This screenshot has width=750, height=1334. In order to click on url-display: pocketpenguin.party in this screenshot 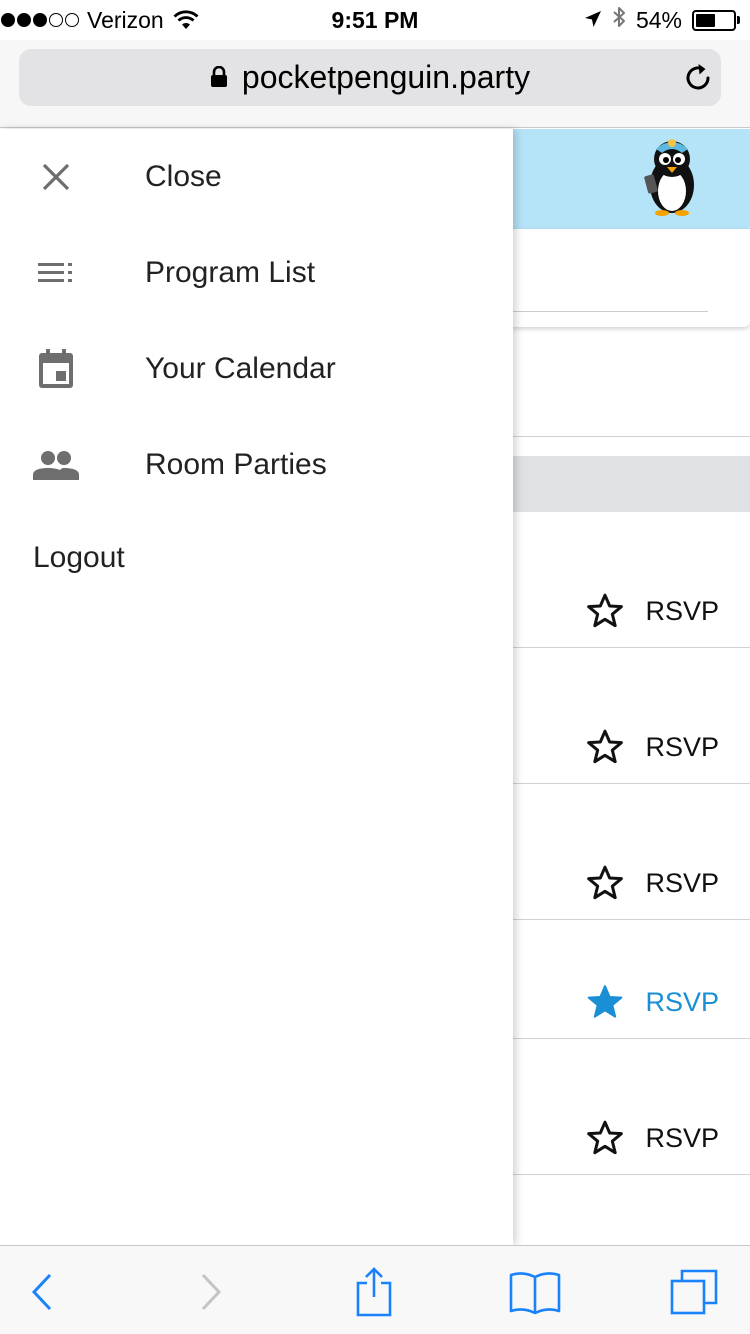, I will do `click(370, 77)`.